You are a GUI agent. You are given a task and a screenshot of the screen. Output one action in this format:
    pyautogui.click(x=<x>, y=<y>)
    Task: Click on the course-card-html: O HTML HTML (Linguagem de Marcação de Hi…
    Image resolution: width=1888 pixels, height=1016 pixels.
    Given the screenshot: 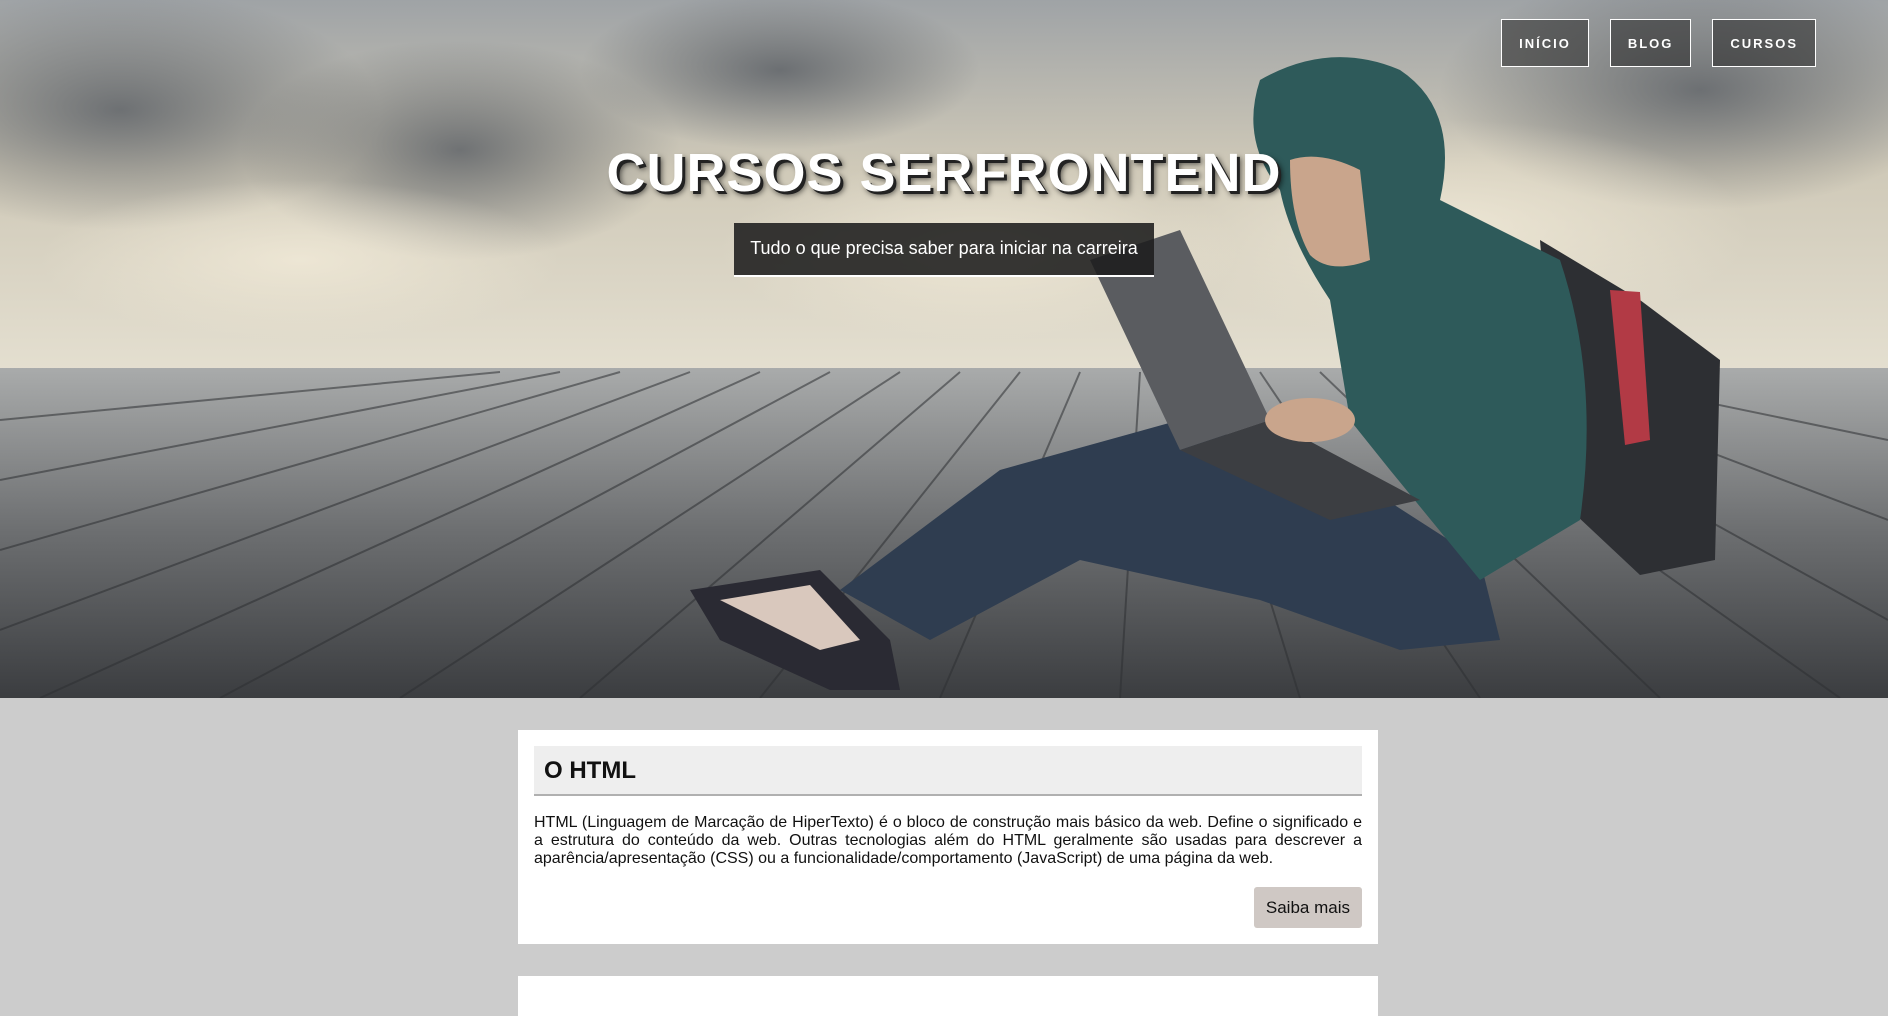 What is the action you would take?
    pyautogui.click(x=948, y=837)
    